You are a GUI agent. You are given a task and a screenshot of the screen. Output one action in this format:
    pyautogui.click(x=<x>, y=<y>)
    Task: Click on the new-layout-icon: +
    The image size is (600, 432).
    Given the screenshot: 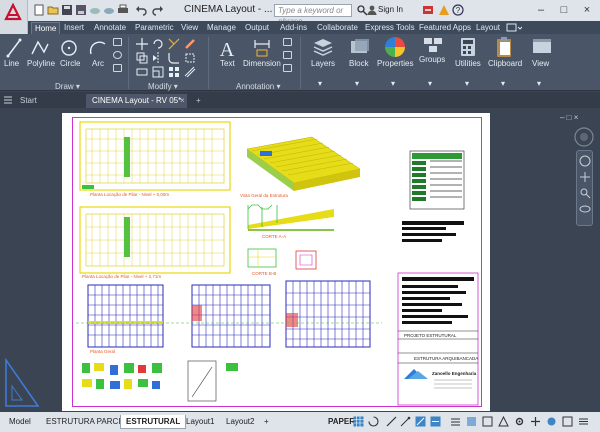 What is the action you would take?
    pyautogui.click(x=266, y=422)
    